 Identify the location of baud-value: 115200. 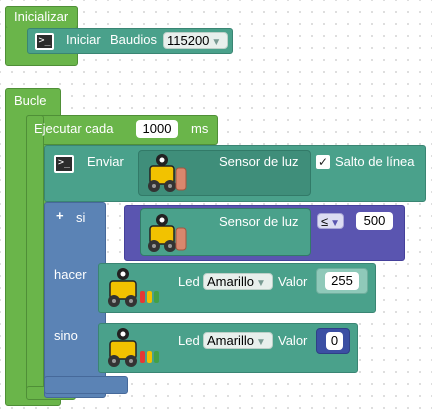
(188, 40).